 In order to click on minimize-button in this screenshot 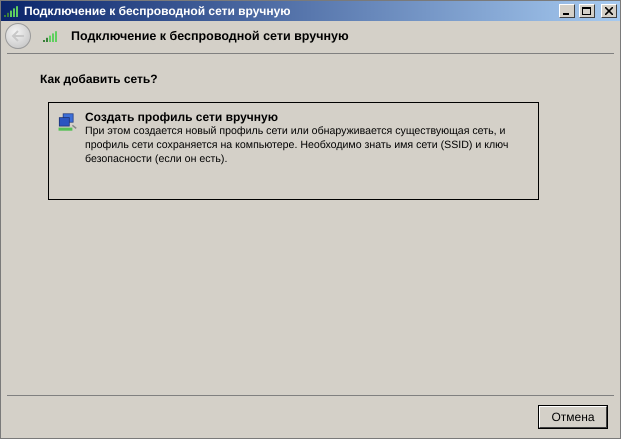, I will do `click(567, 11)`.